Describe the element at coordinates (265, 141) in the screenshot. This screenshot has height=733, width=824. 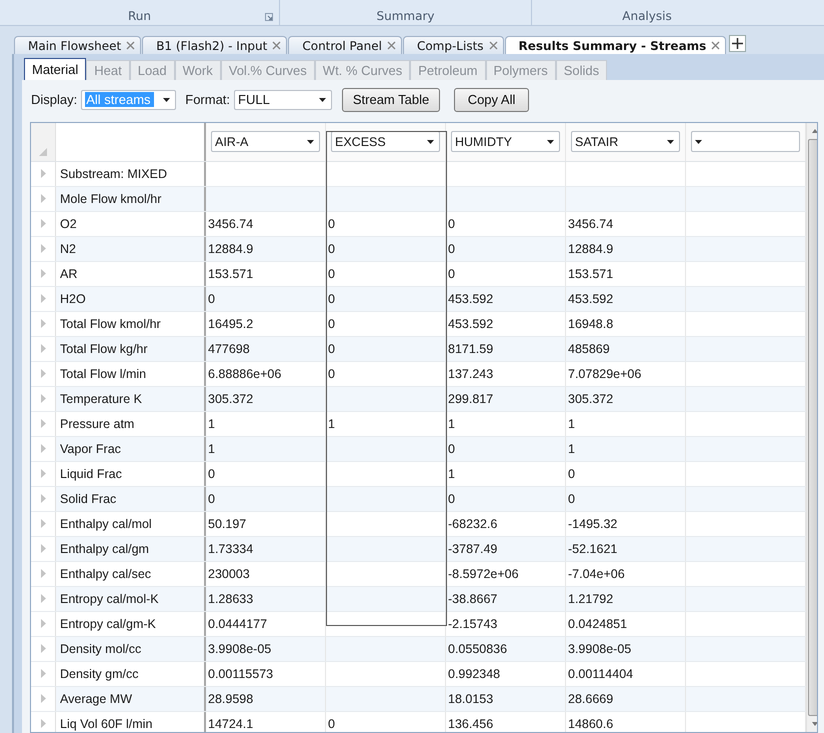
I see `stream-dropdown: AIR-A` at that location.